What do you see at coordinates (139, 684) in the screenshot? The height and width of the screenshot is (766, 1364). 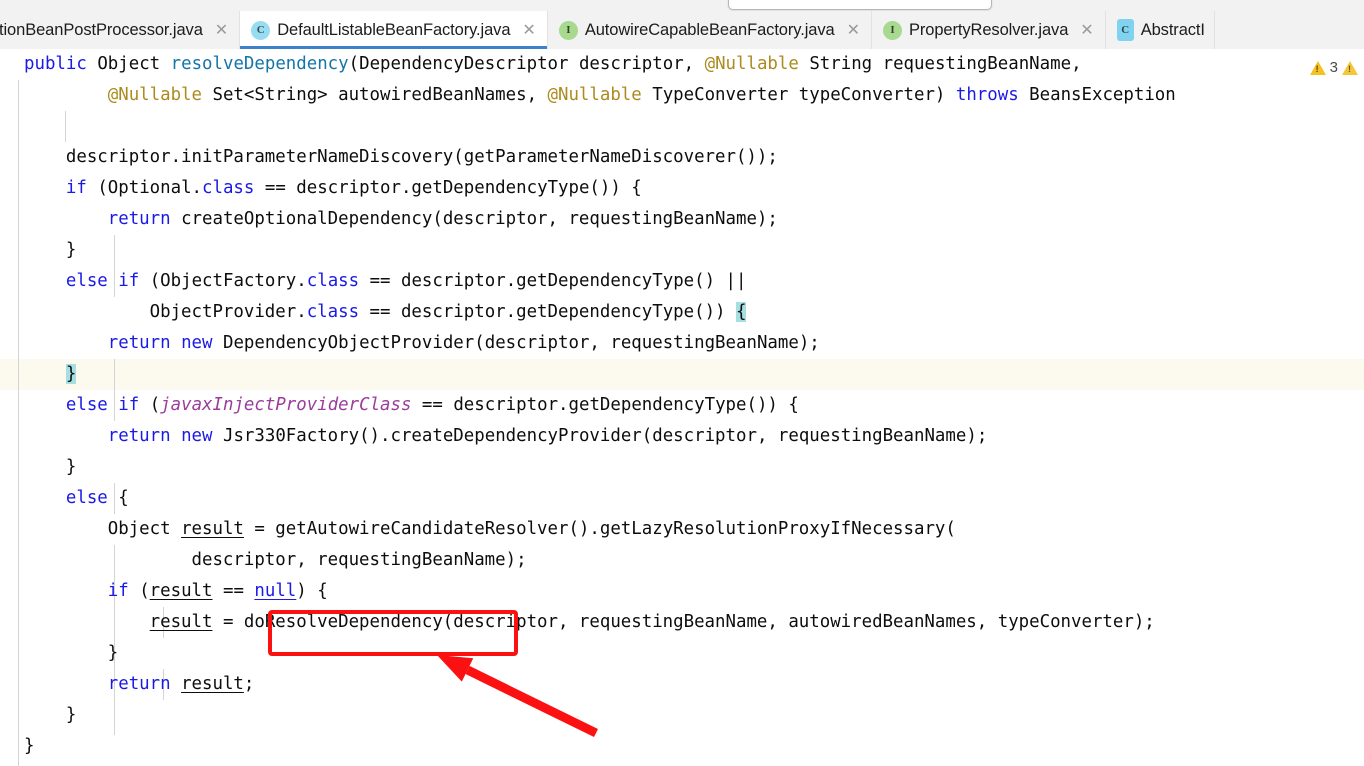 I see `code-line: return result;` at bounding box center [139, 684].